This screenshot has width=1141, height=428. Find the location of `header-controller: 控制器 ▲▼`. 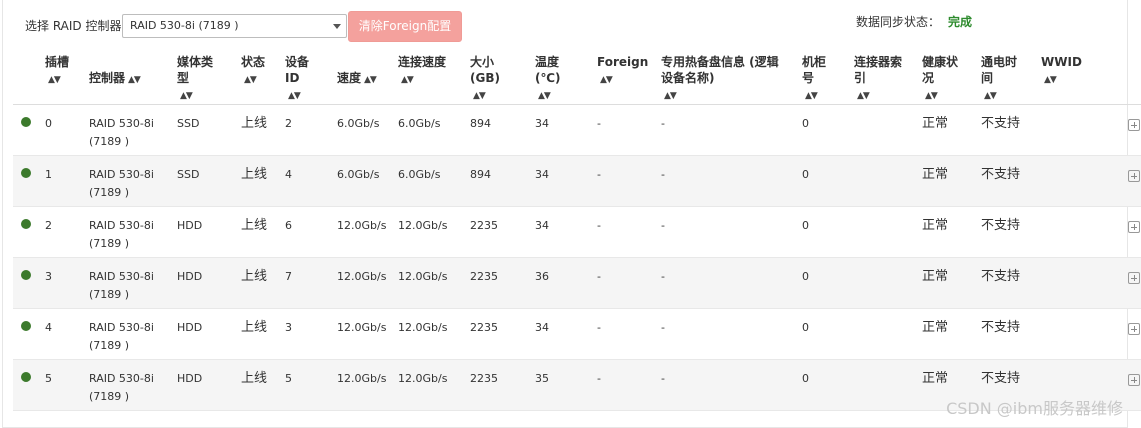

header-controller: 控制器 ▲▼ is located at coordinates (131, 75).